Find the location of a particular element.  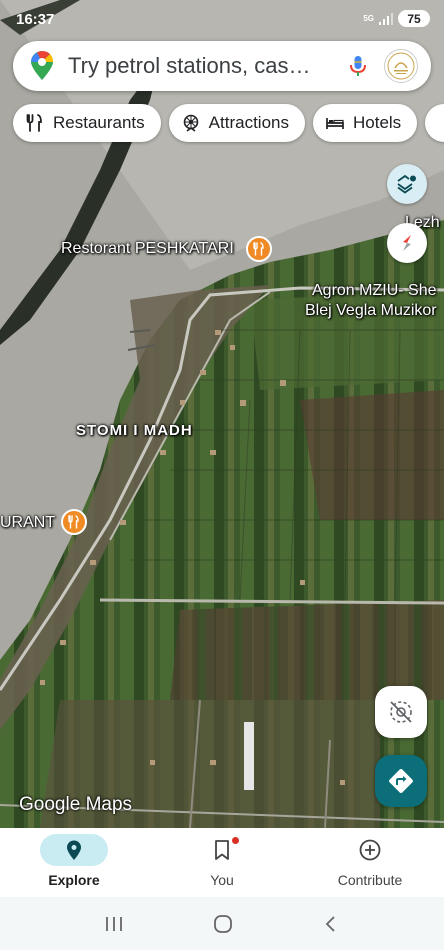

layers-button is located at coordinates (407, 184).